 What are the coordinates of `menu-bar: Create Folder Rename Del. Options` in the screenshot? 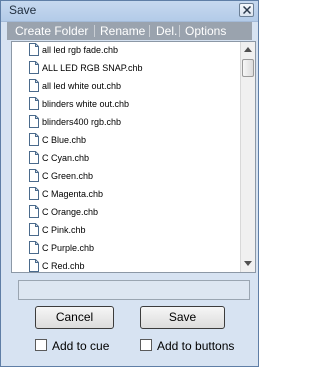 It's located at (129, 31).